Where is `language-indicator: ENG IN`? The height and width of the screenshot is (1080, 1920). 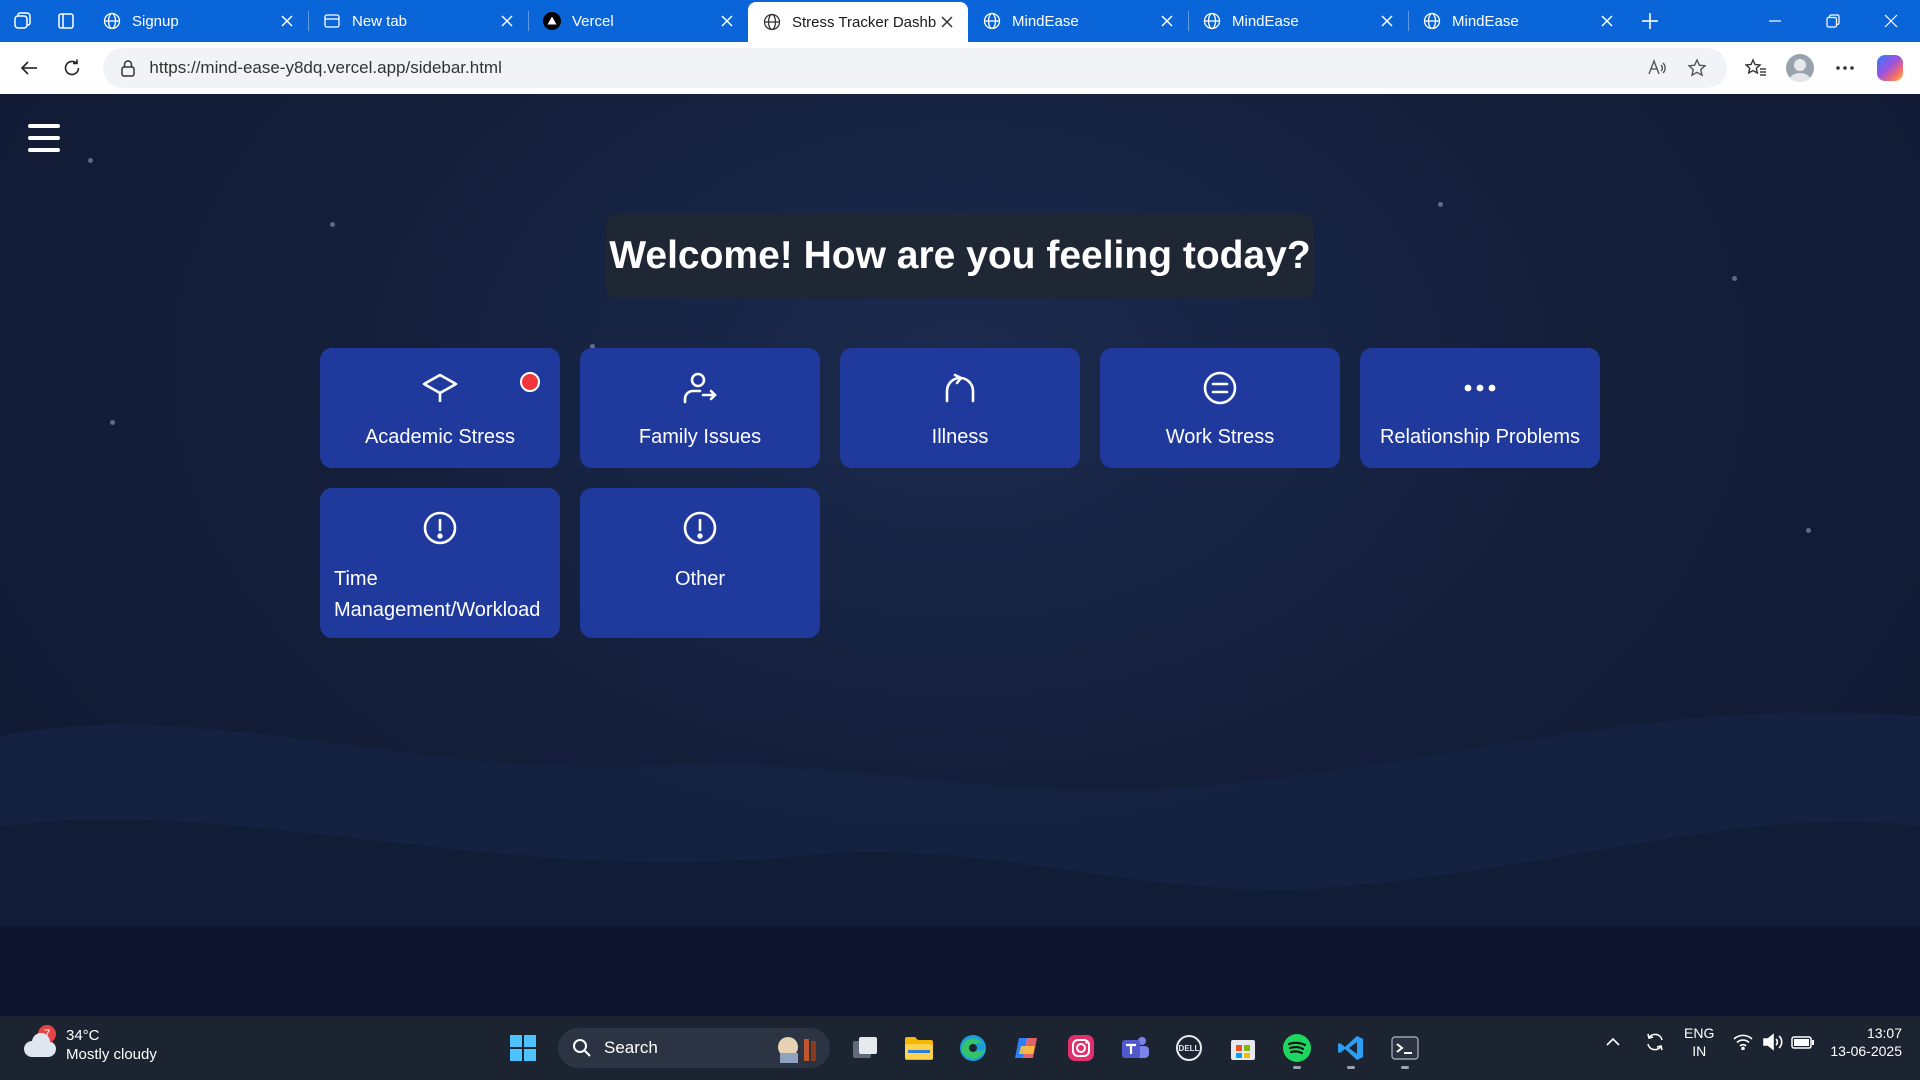
language-indicator: ENG IN is located at coordinates (1699, 1042).